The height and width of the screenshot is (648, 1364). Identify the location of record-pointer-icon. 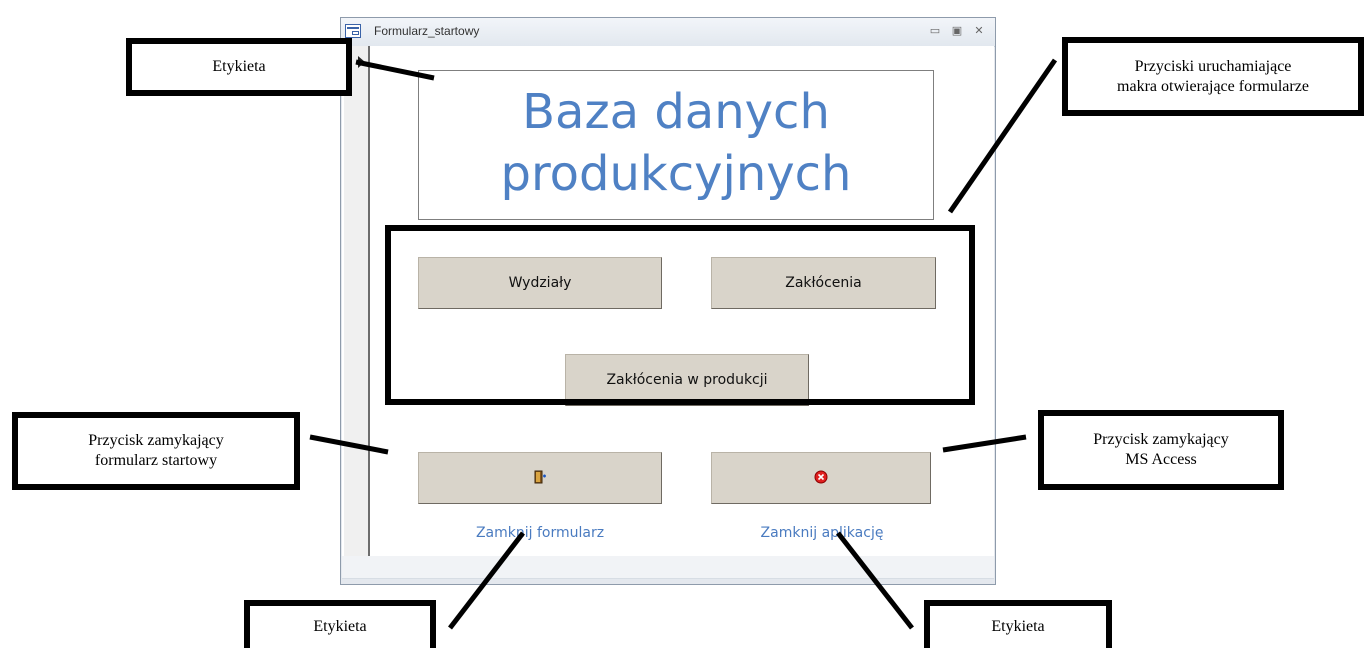
(361, 62).